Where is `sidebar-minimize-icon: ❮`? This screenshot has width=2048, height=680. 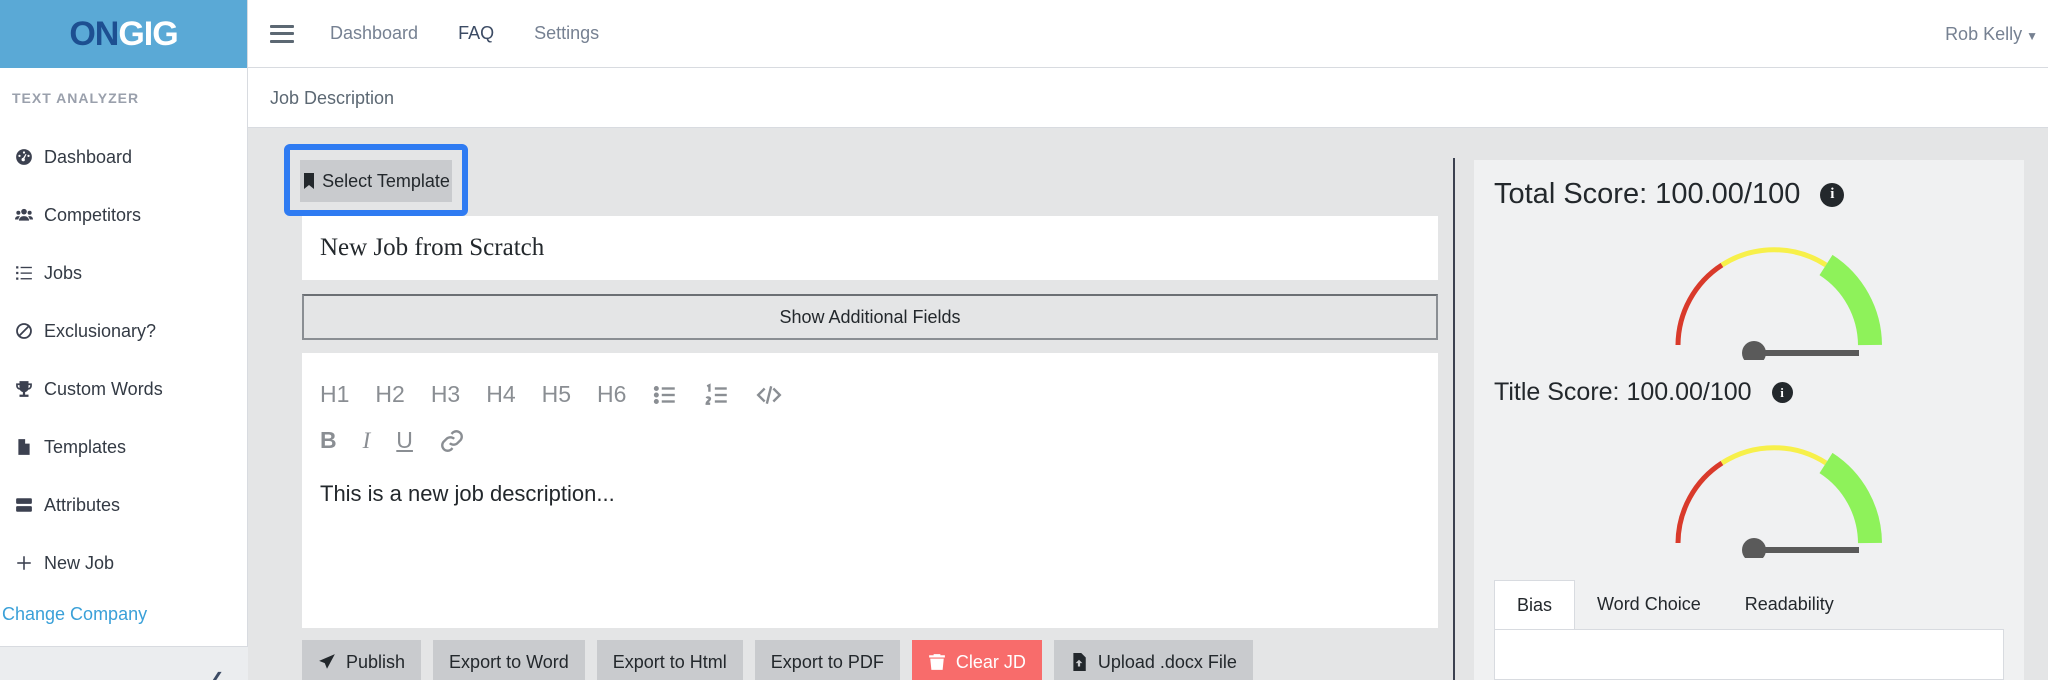 sidebar-minimize-icon: ❮ is located at coordinates (217, 674).